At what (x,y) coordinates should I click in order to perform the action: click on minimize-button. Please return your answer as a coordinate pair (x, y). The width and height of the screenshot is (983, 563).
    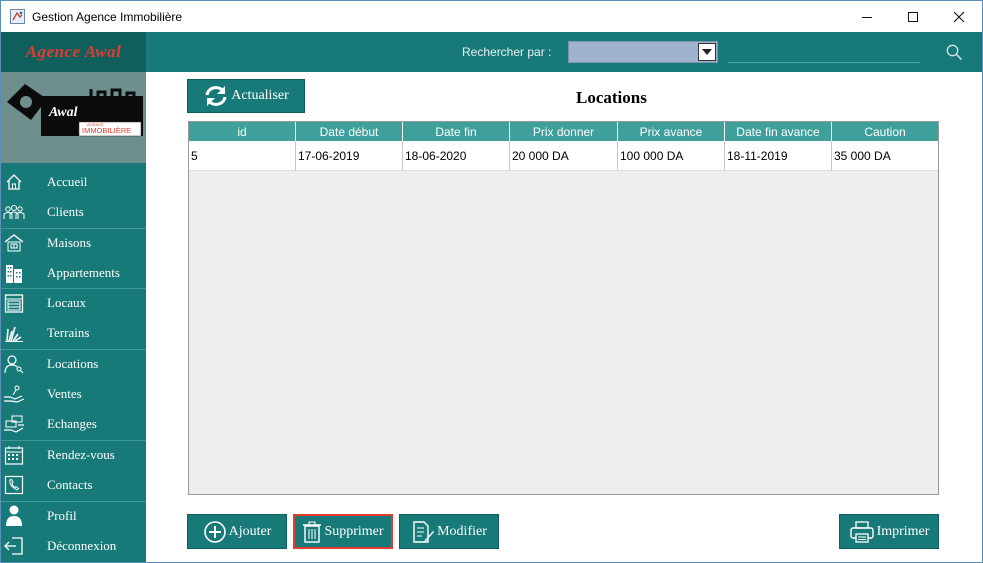
    Looking at the image, I should click on (867, 16).